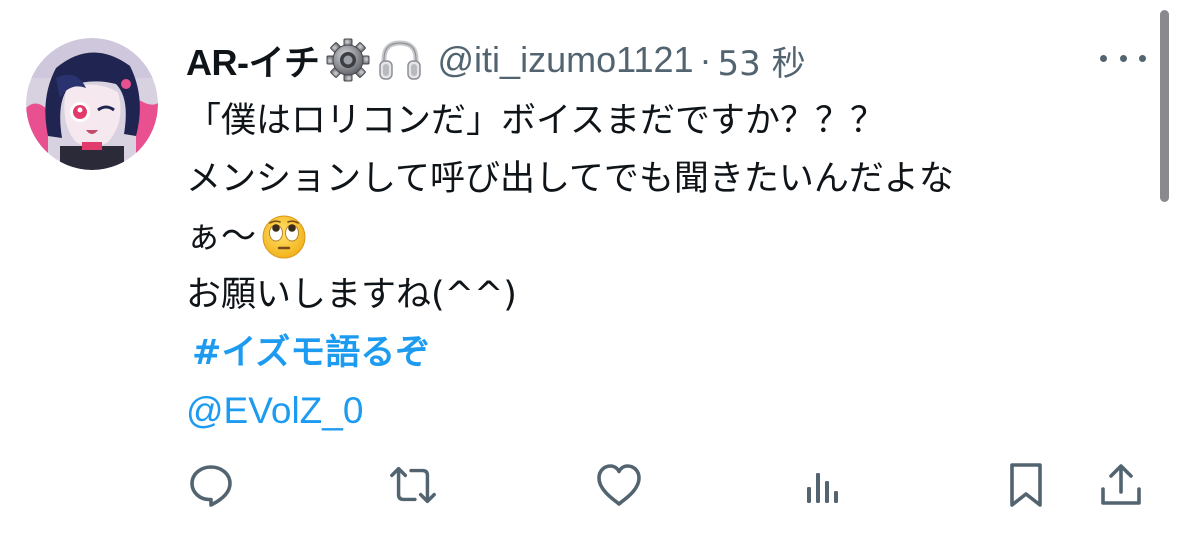 The height and width of the screenshot is (546, 1179). I want to click on hashtag-line: #イズモ語るぞ, so click(666, 353).